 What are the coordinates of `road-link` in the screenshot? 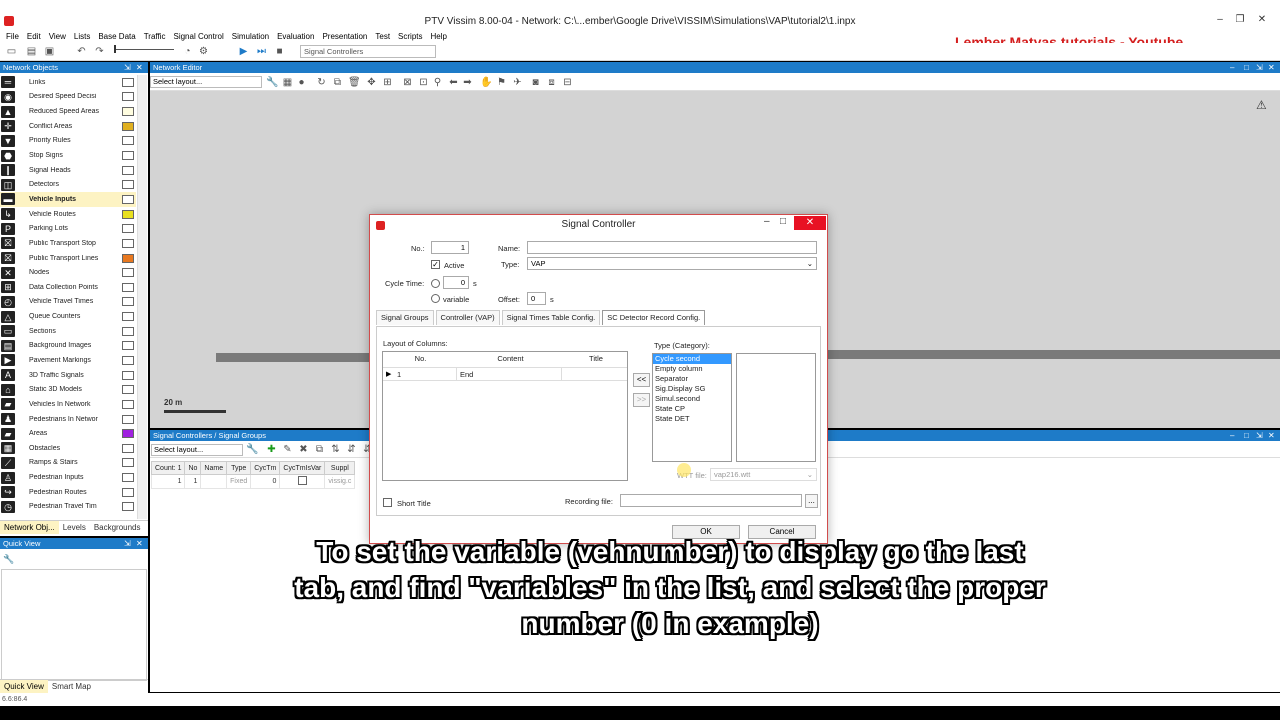 It's located at (293, 357).